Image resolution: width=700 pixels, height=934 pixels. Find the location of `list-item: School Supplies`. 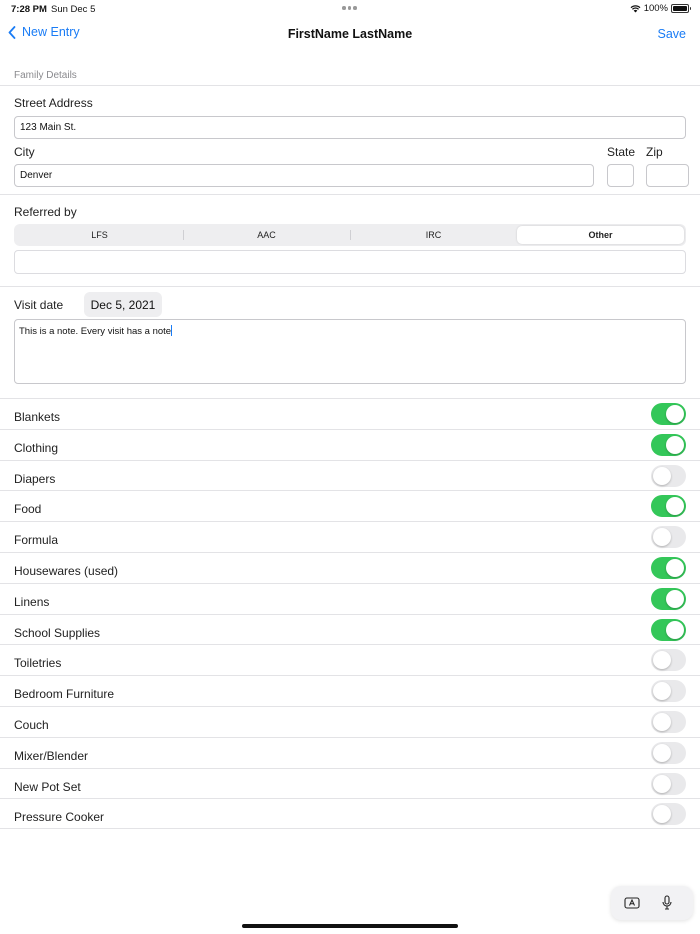

list-item: School Supplies is located at coordinates (350, 629).